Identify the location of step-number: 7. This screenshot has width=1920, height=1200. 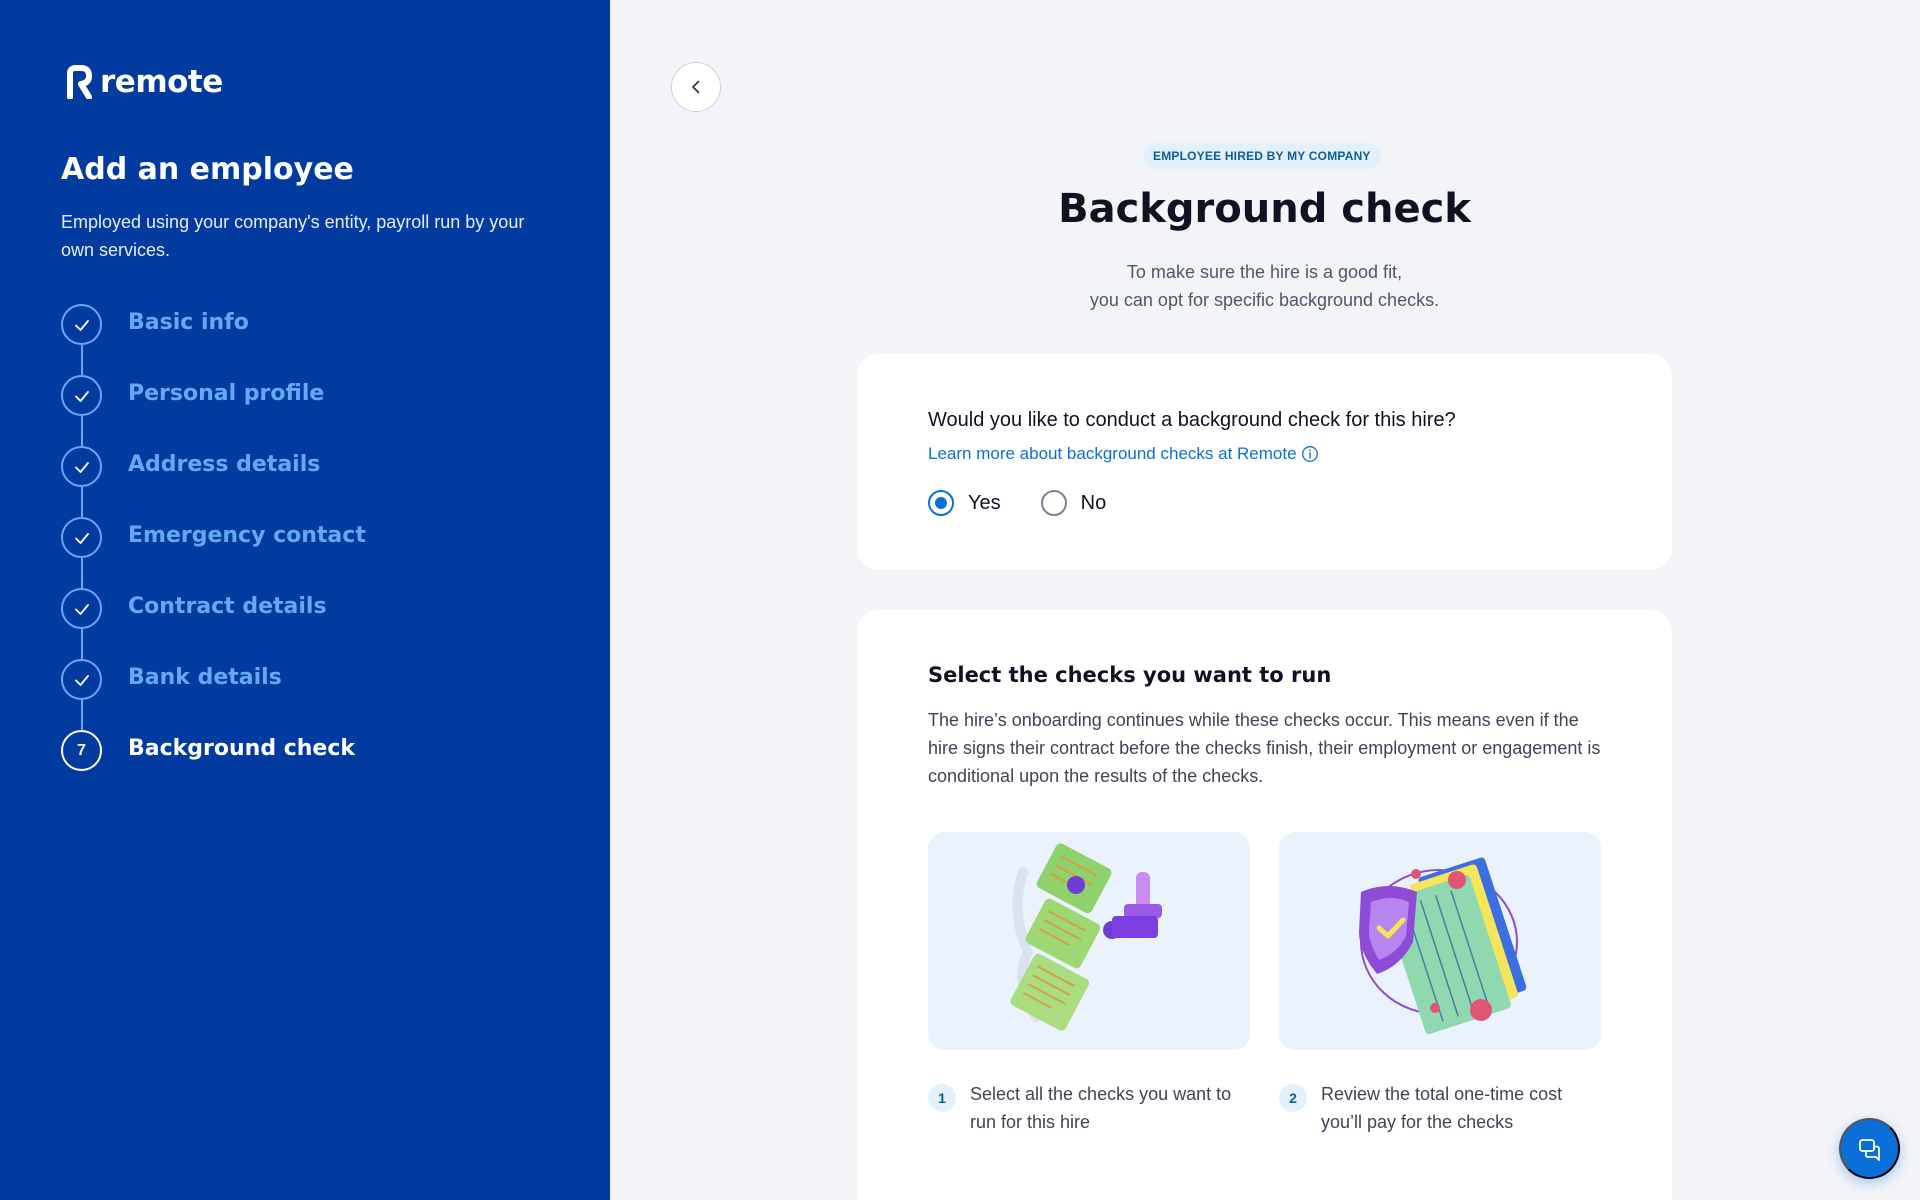
(81, 750).